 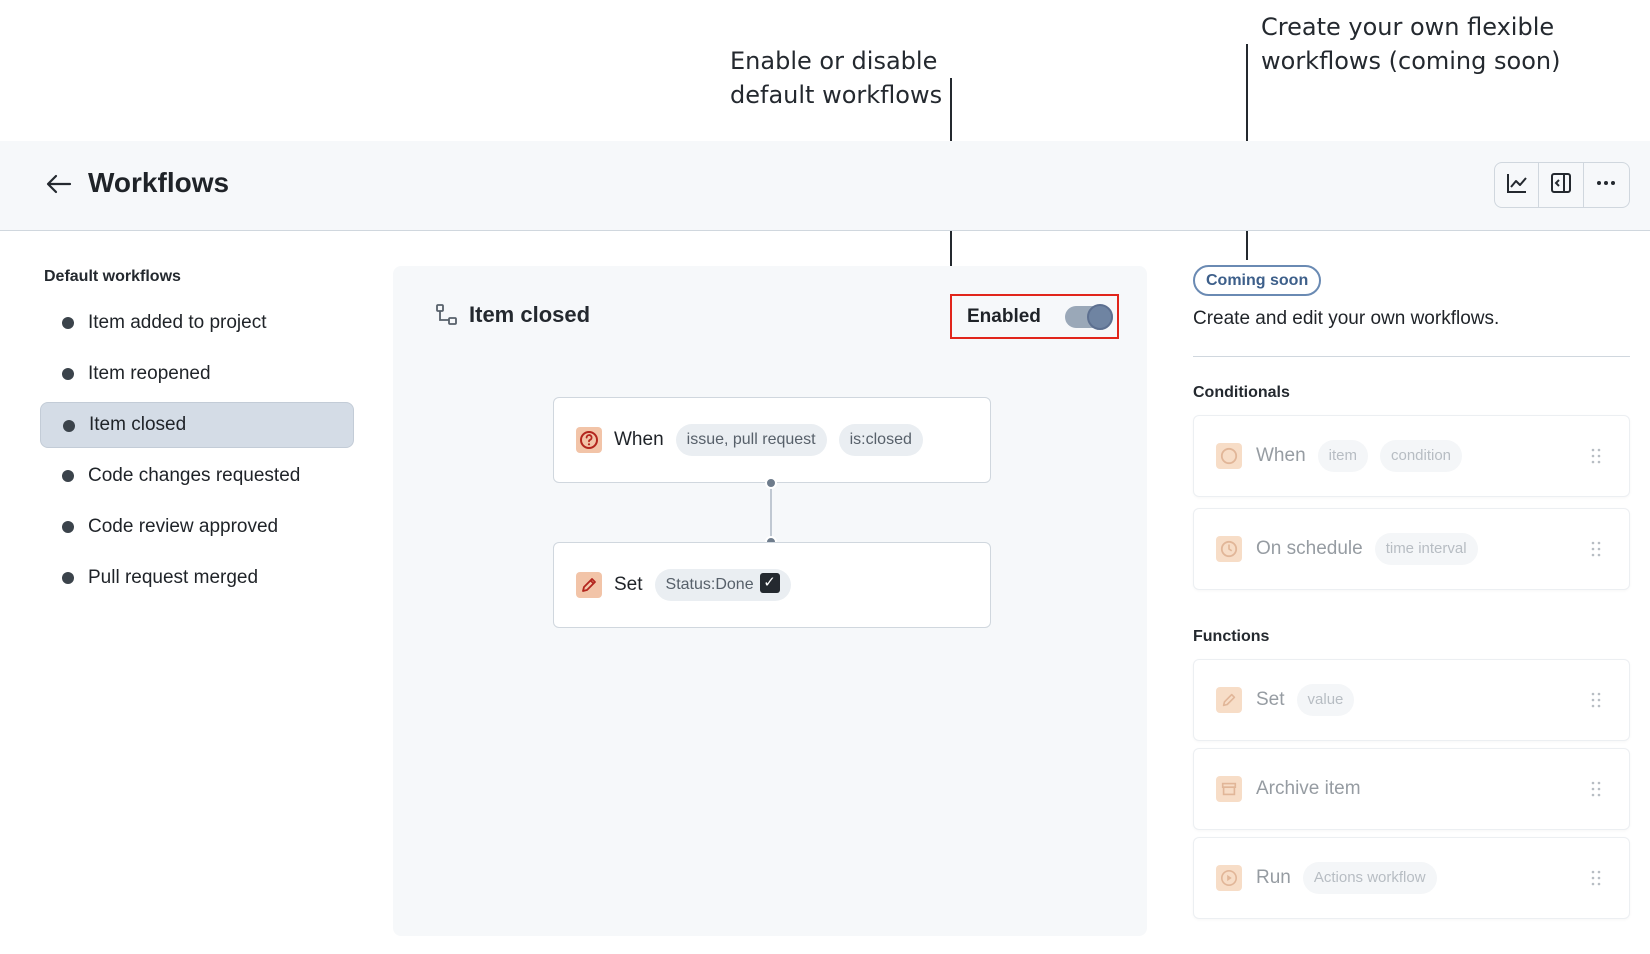 I want to click on sidebar-item-label: Item reopened, so click(x=149, y=373).